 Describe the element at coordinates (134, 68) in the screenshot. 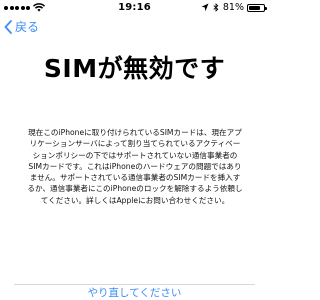

I see `page-title: SIMが無効です` at that location.